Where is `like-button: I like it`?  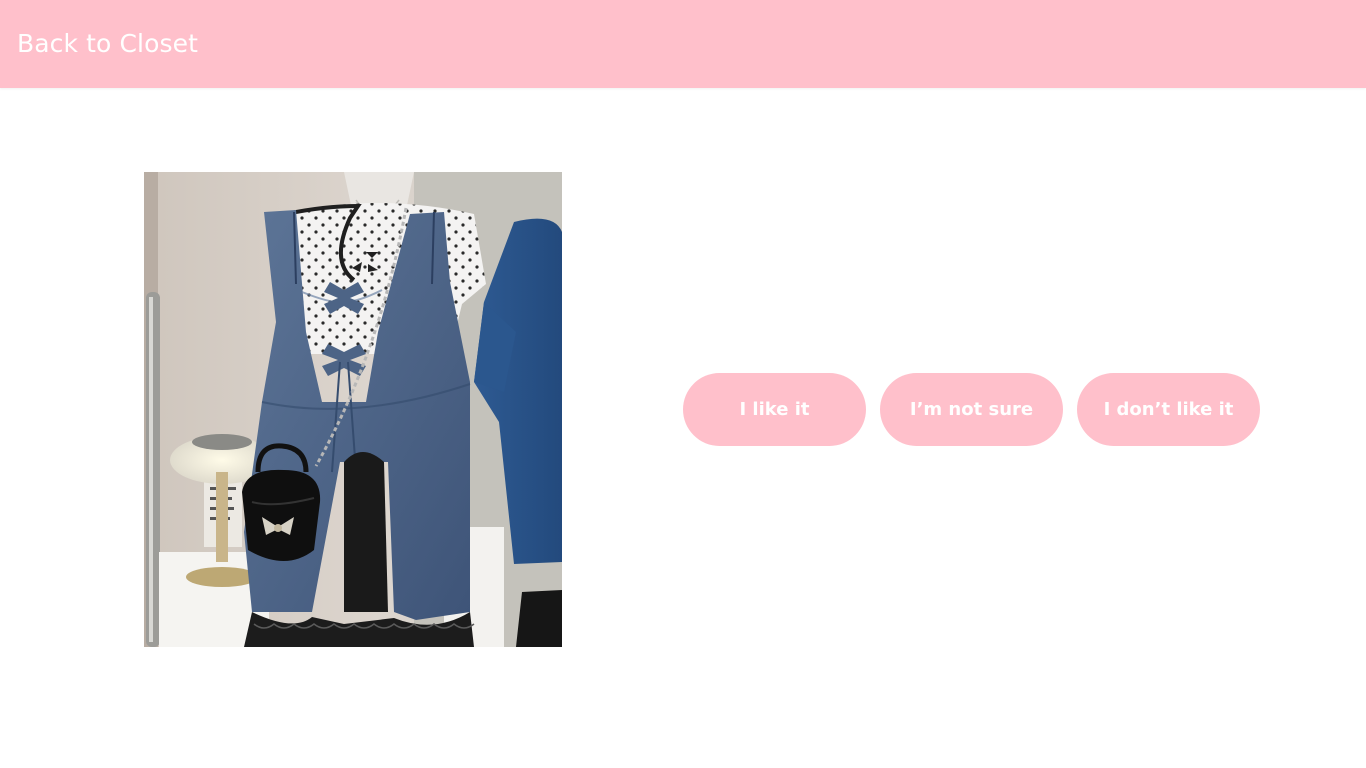
like-button: I like it is located at coordinates (774, 409).